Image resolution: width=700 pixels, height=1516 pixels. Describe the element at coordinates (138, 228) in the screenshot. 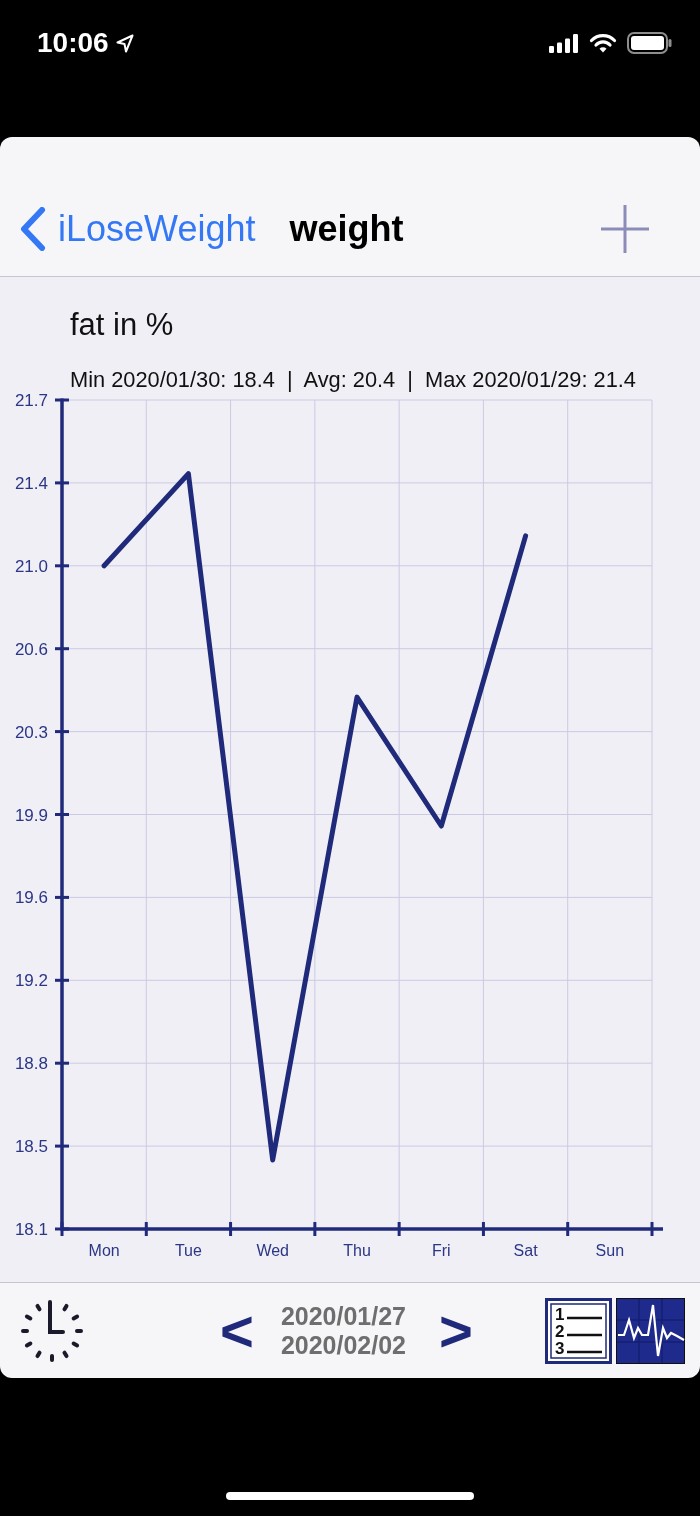

I see `back-button: iLoseWeight` at that location.